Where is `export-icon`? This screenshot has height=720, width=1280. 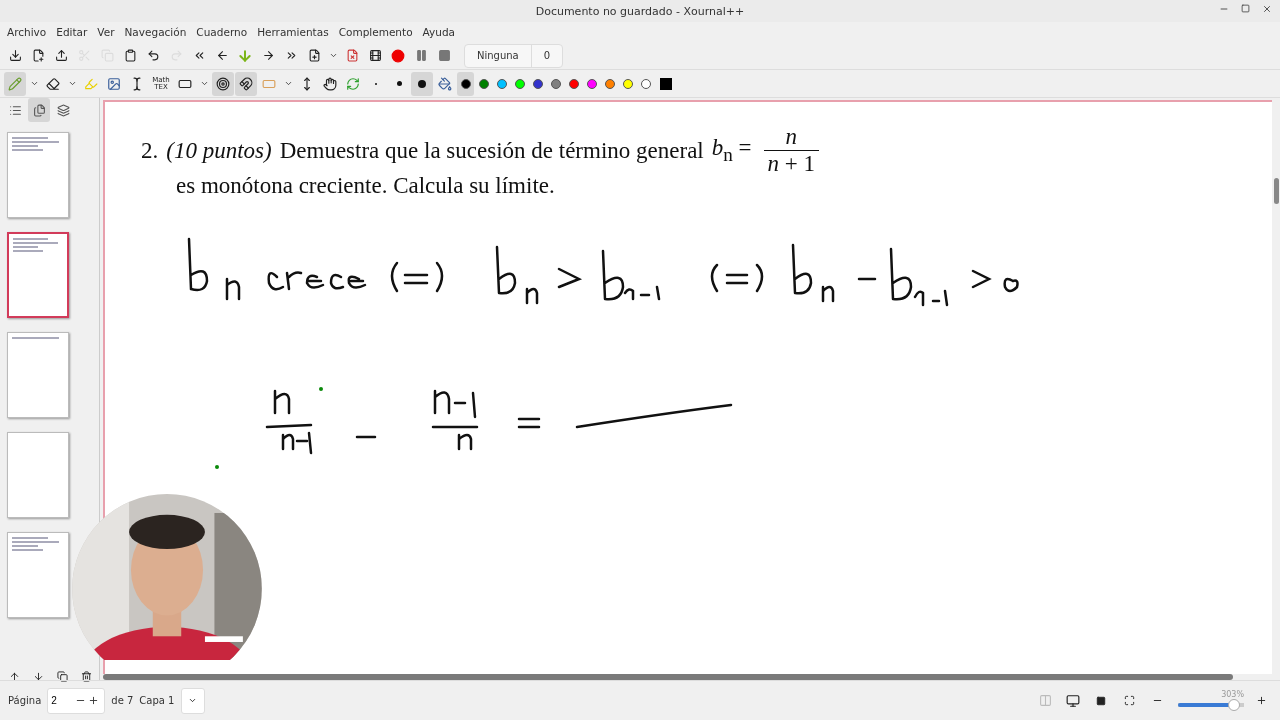
export-icon is located at coordinates (61, 55).